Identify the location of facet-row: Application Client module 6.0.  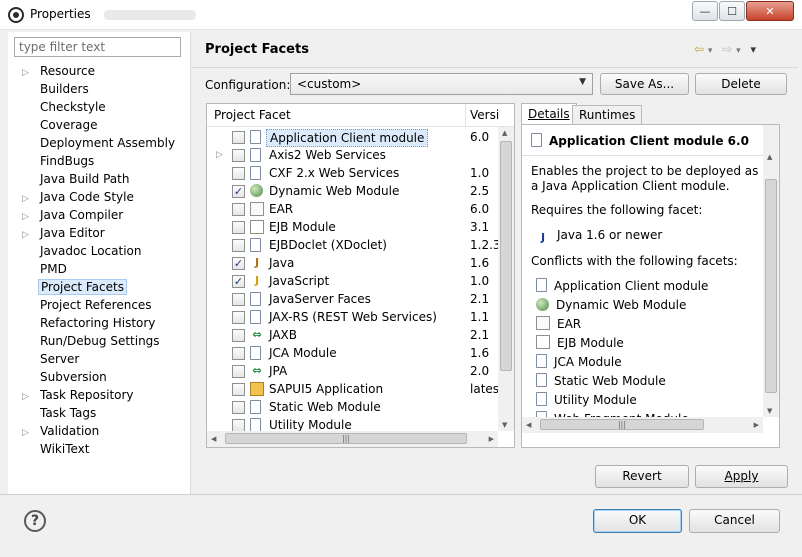
(352, 137).